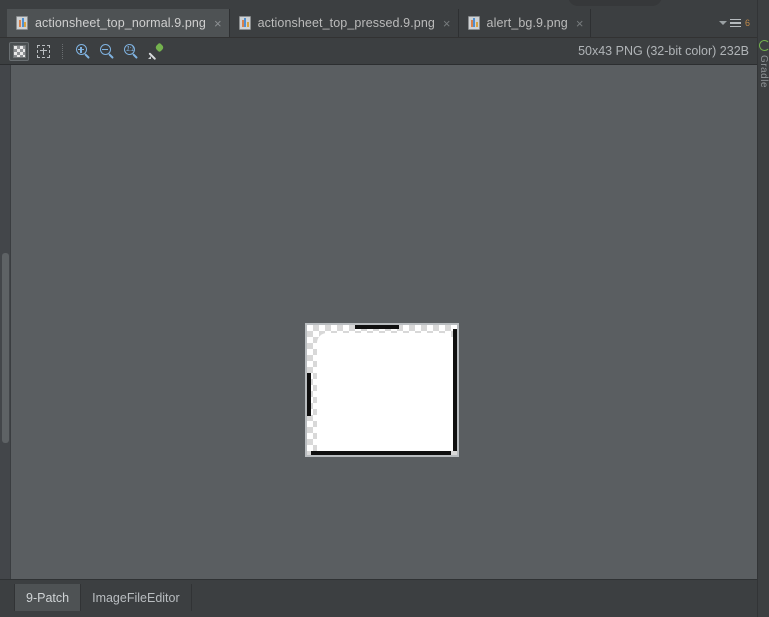  What do you see at coordinates (5, 348) in the screenshot?
I see `vertical-scrollbar-thumb` at bounding box center [5, 348].